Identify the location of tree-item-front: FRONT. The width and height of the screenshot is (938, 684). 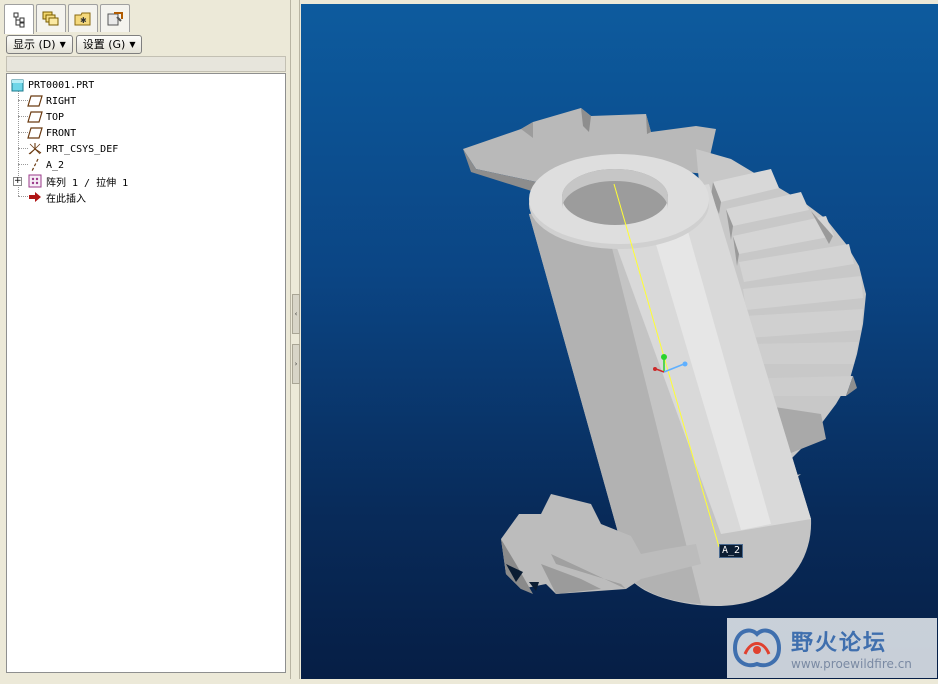
(51, 133).